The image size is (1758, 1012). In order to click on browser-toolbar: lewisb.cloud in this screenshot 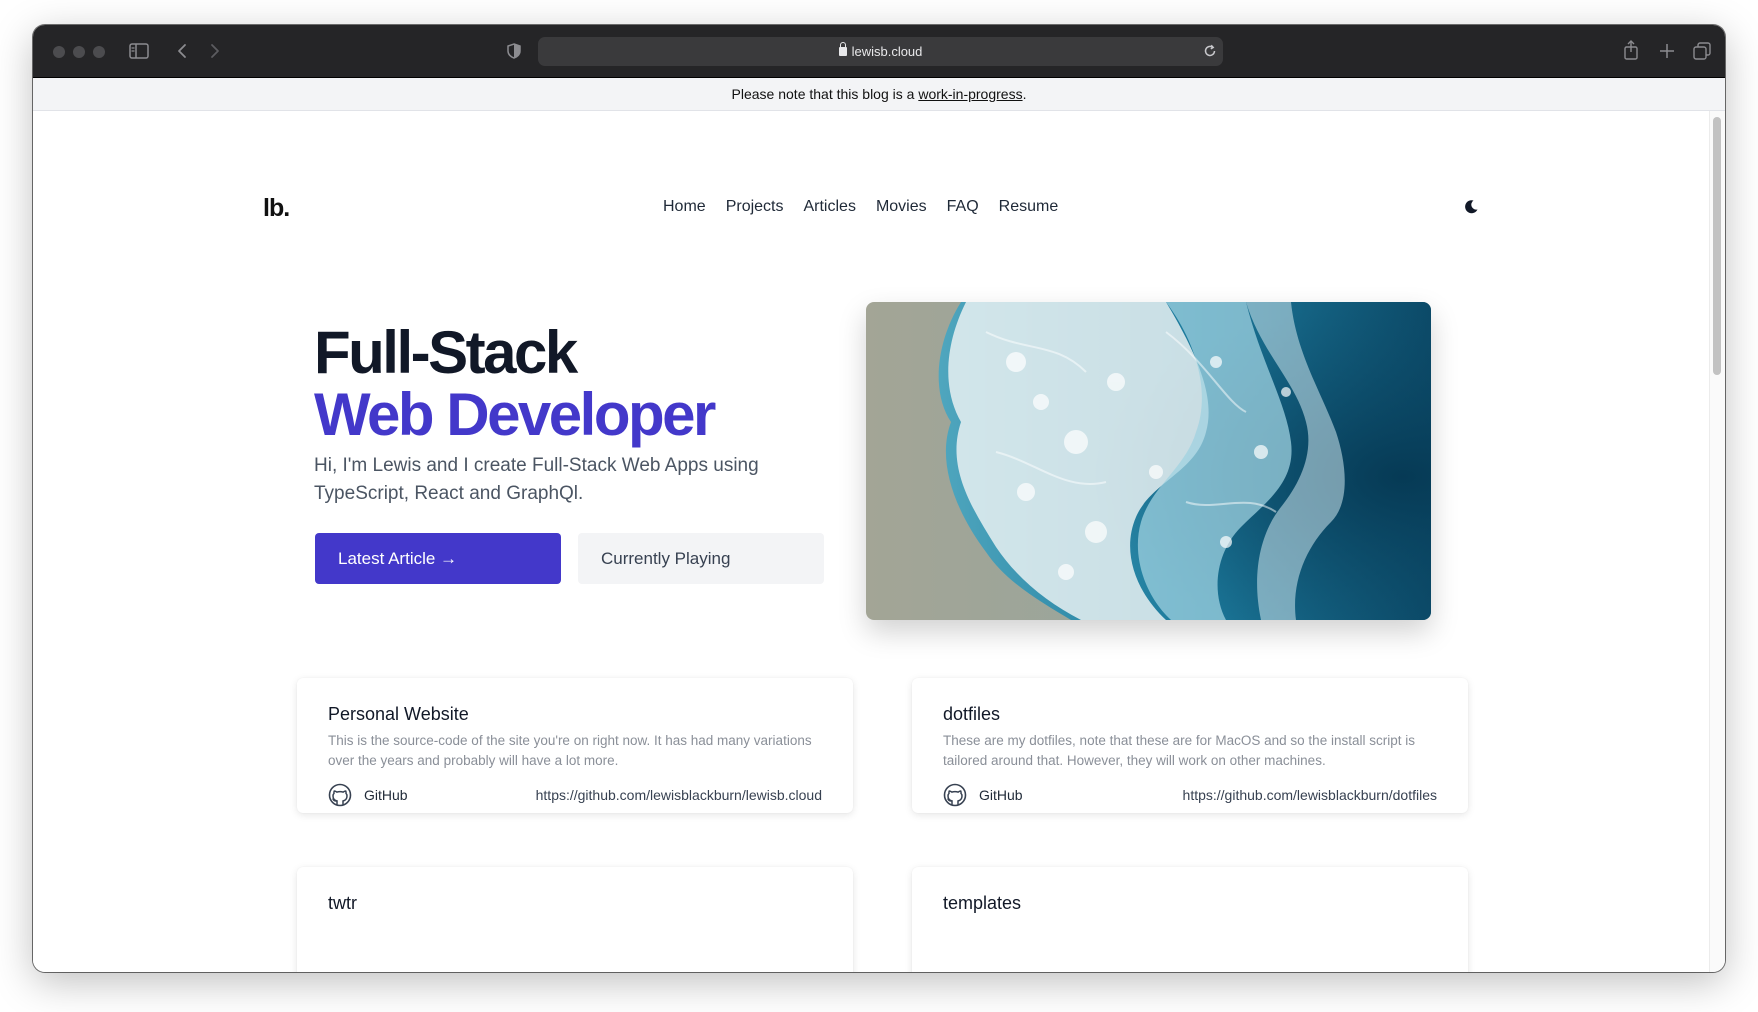, I will do `click(879, 51)`.